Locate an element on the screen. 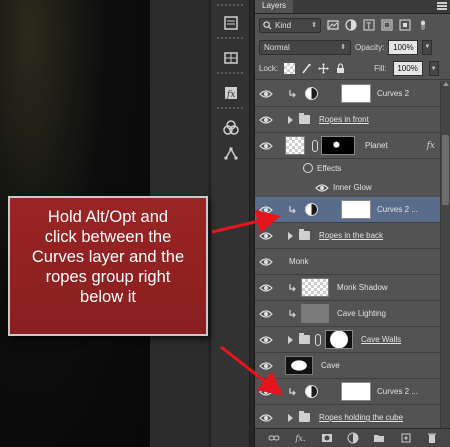 The width and height of the screenshot is (450, 447). curves-adjustment-icon is located at coordinates (311, 209).